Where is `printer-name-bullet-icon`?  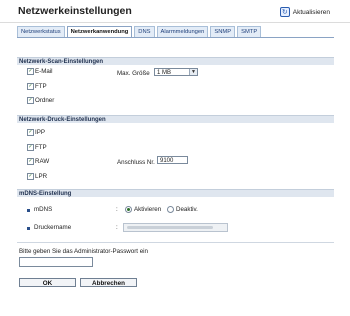
printer-name-bullet-icon is located at coordinates (28, 228).